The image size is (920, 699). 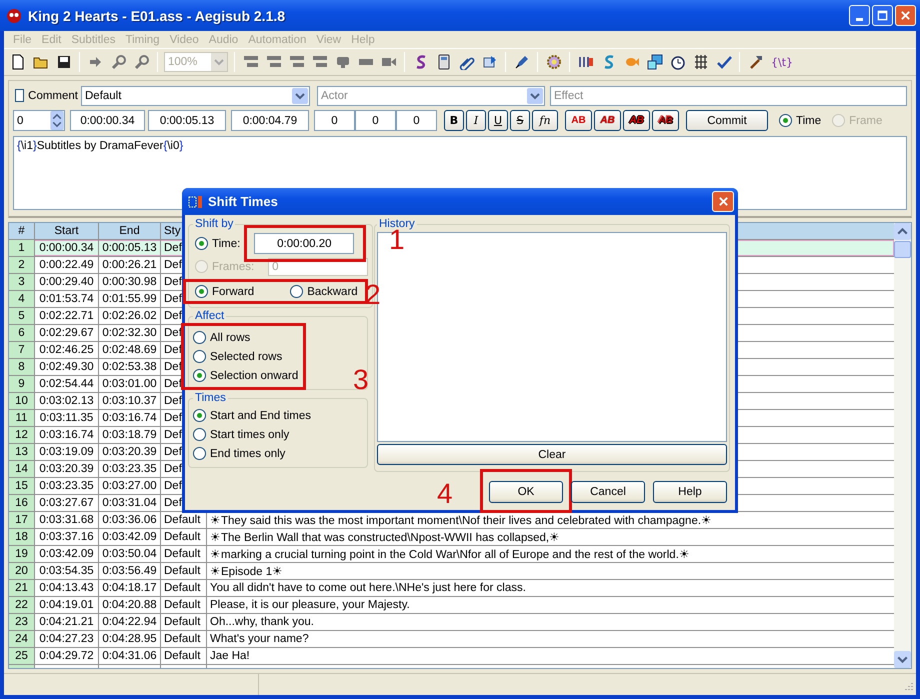 What do you see at coordinates (859, 15) in the screenshot?
I see `minimize-button` at bounding box center [859, 15].